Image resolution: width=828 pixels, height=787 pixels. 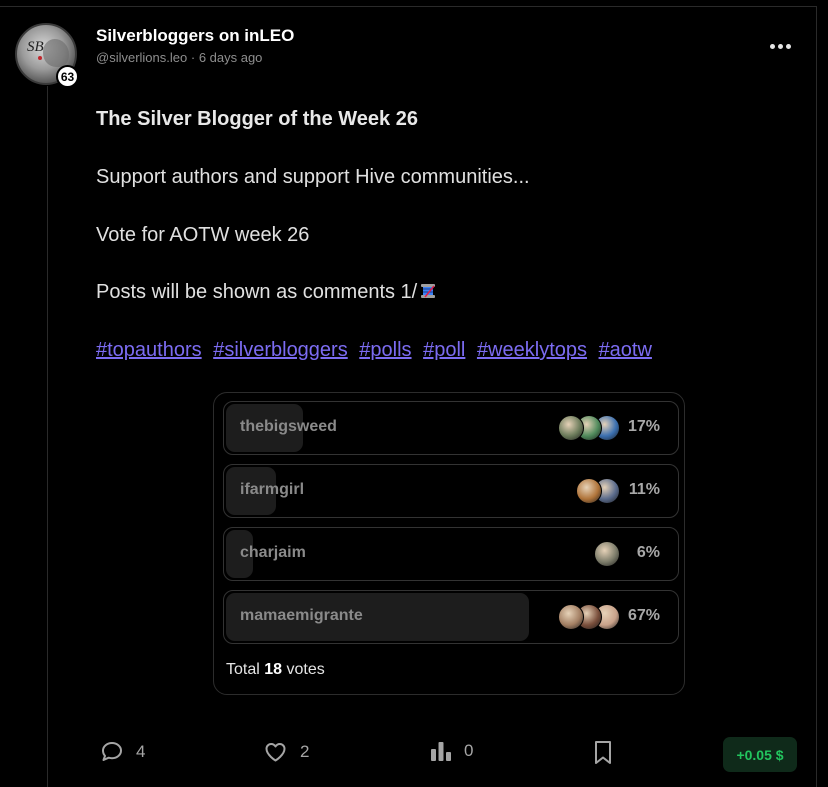 I want to click on hashtag-aotw: #aotw, so click(x=625, y=350).